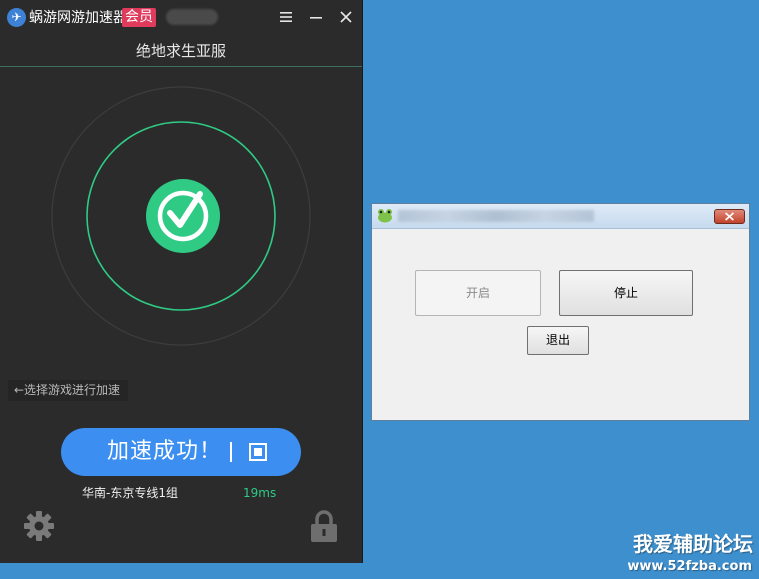 The height and width of the screenshot is (579, 759). Describe the element at coordinates (693, 544) in the screenshot. I see `watermark-text: 我爱辅助论坛` at that location.